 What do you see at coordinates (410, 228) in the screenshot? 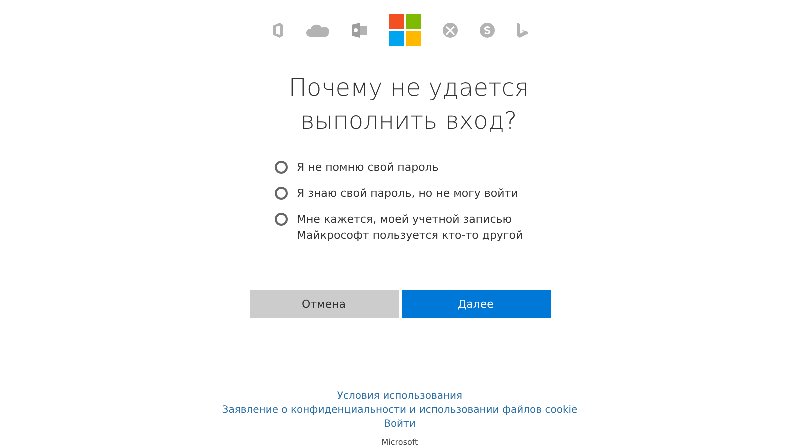
I see `option-label: Мне кажется, моей учетной записью Майкрософт пользуется кто-то другой` at bounding box center [410, 228].